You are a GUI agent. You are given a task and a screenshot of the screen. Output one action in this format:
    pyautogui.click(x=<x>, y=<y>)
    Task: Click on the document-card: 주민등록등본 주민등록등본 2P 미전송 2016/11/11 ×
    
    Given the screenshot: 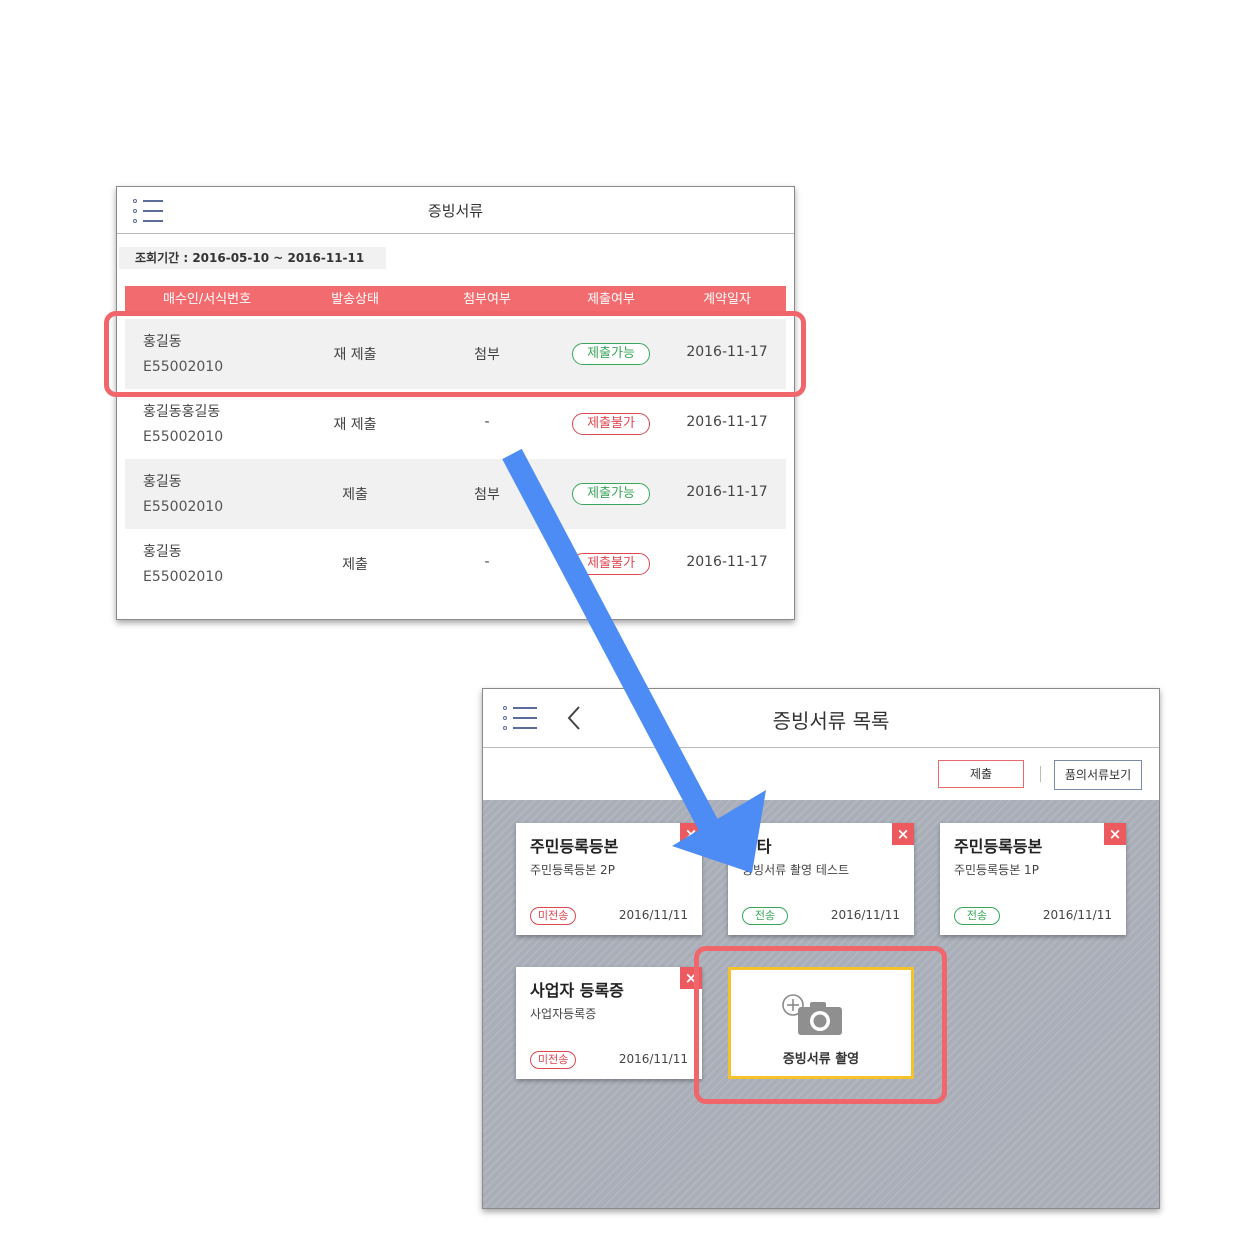 What is the action you would take?
    pyautogui.click(x=609, y=879)
    